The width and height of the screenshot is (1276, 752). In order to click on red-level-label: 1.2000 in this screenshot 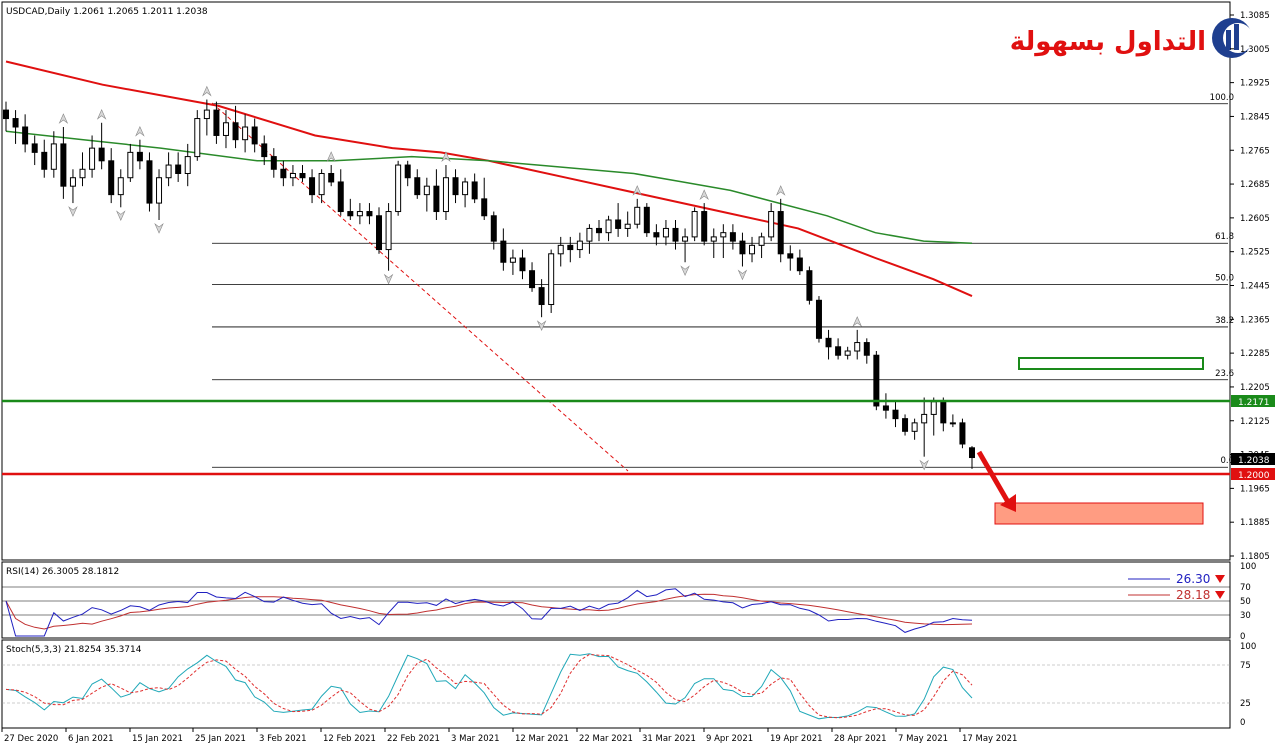, I will do `click(1254, 476)`.